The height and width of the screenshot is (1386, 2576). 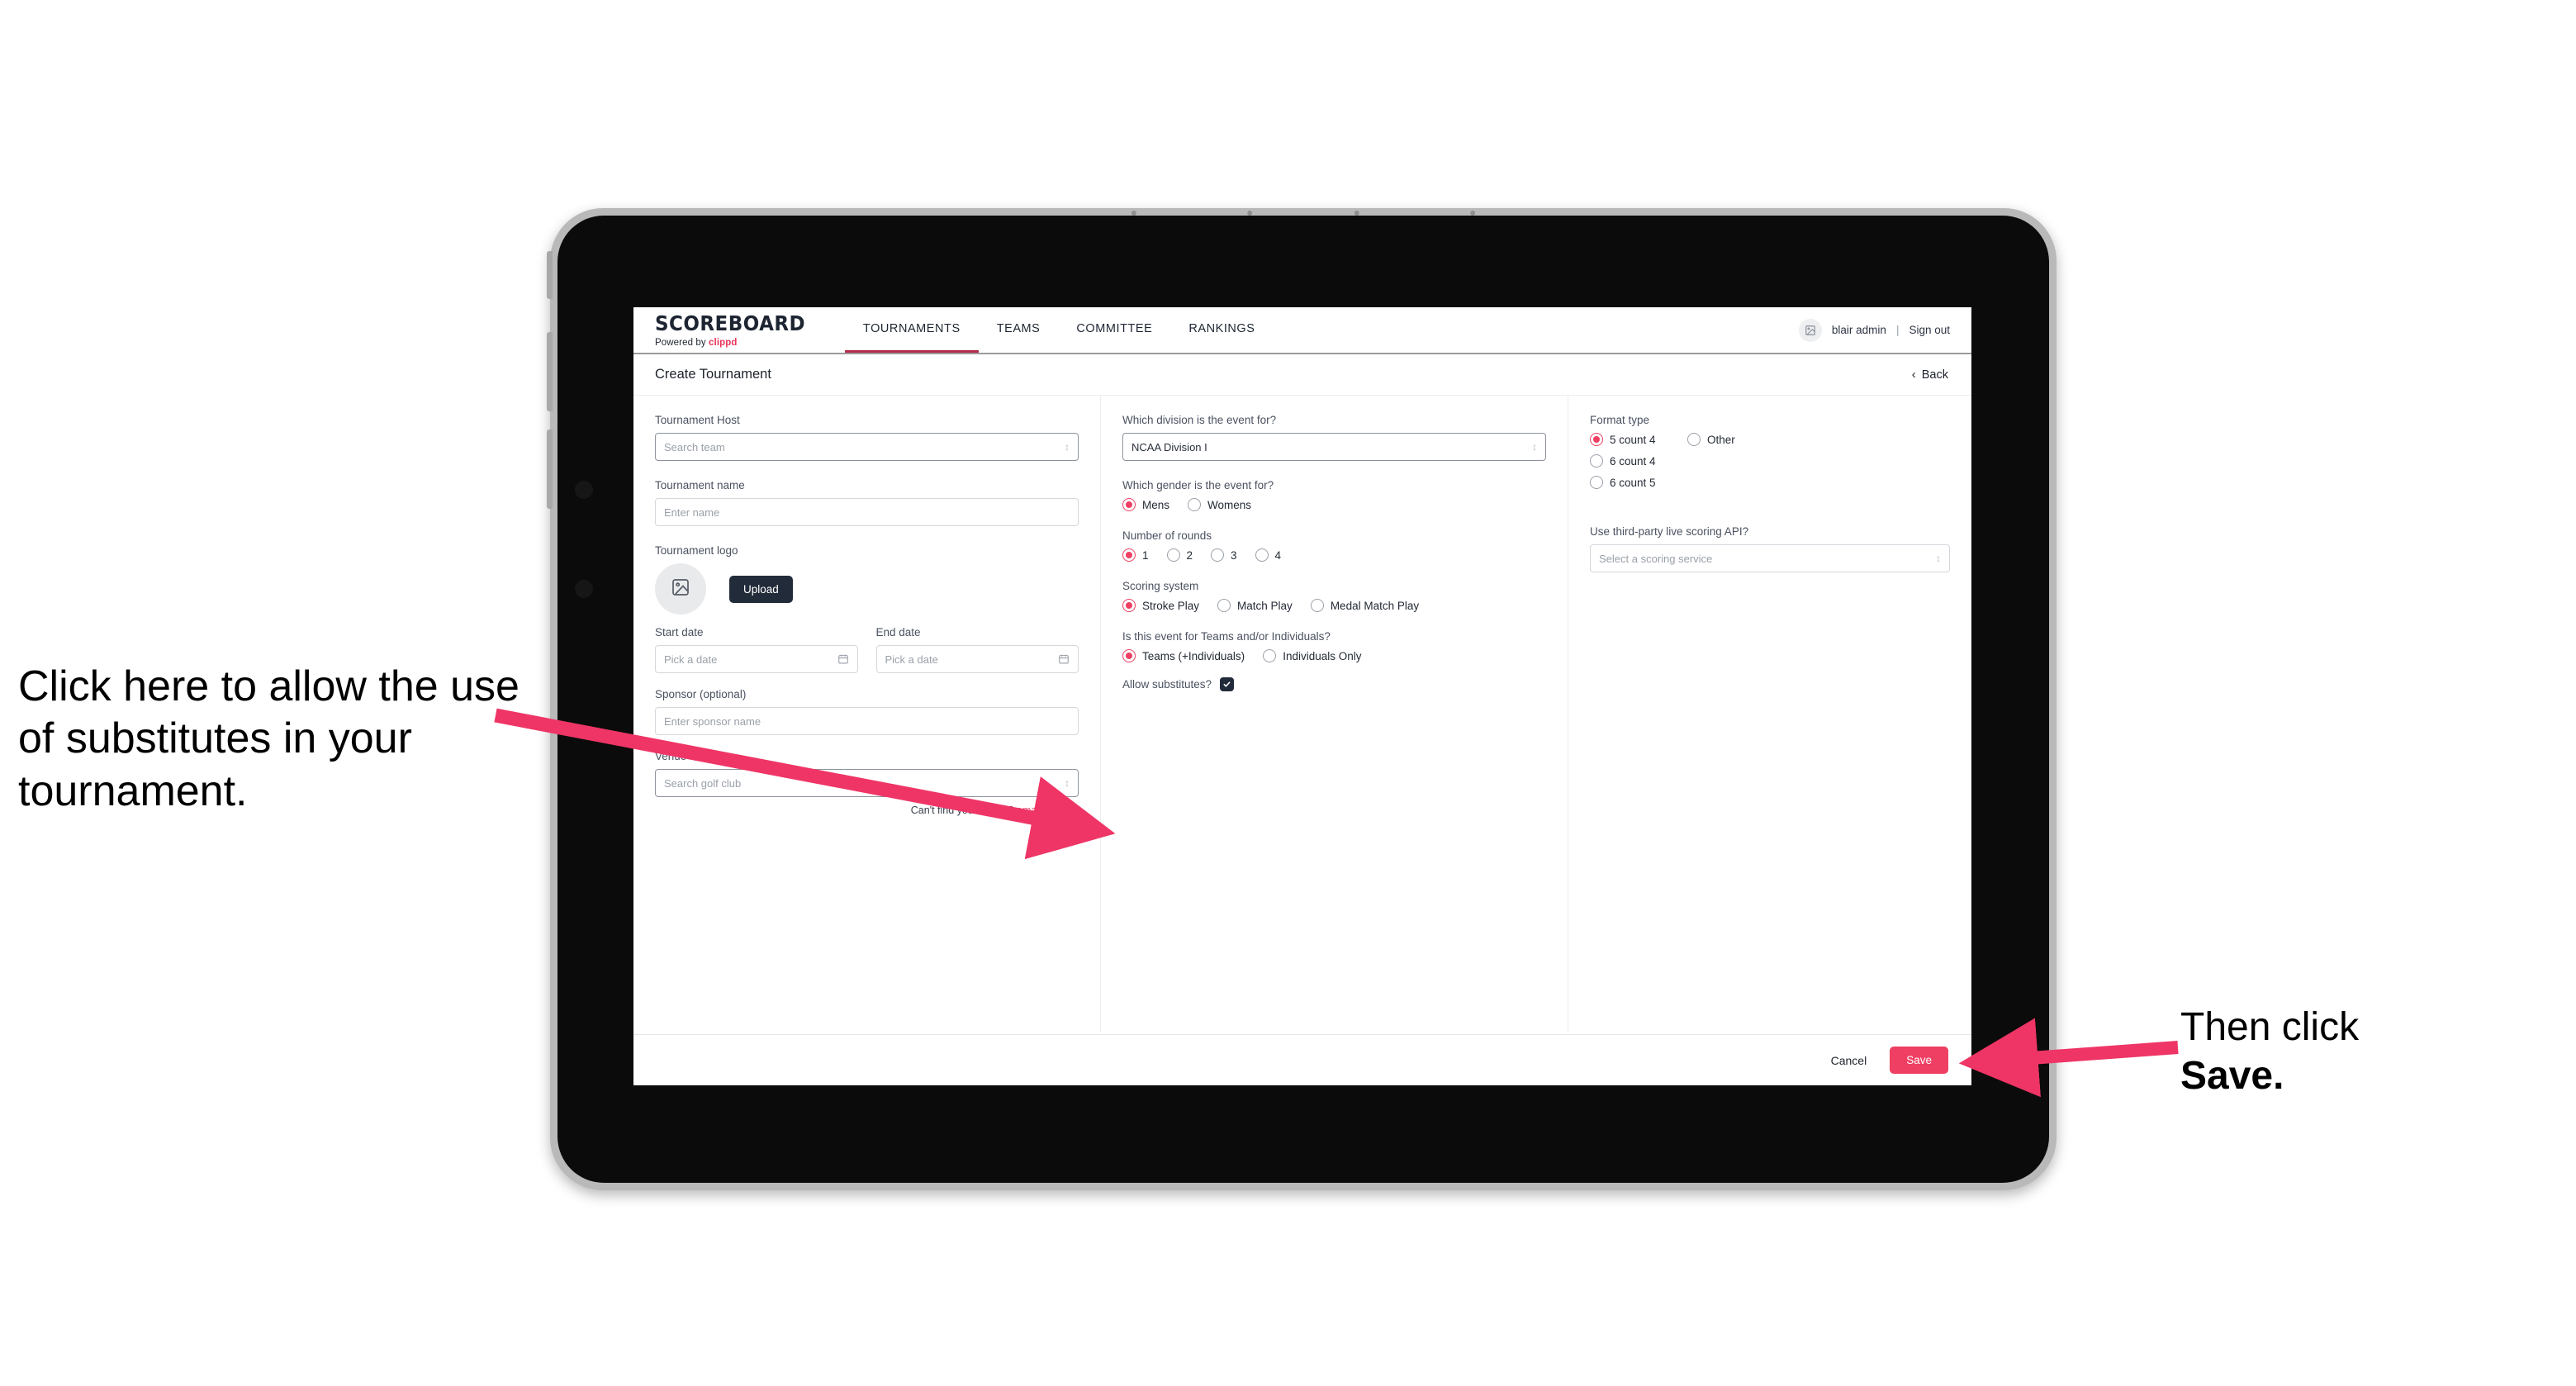 What do you see at coordinates (867, 721) in the screenshot?
I see `sponsor-input: Enter sponsor name` at bounding box center [867, 721].